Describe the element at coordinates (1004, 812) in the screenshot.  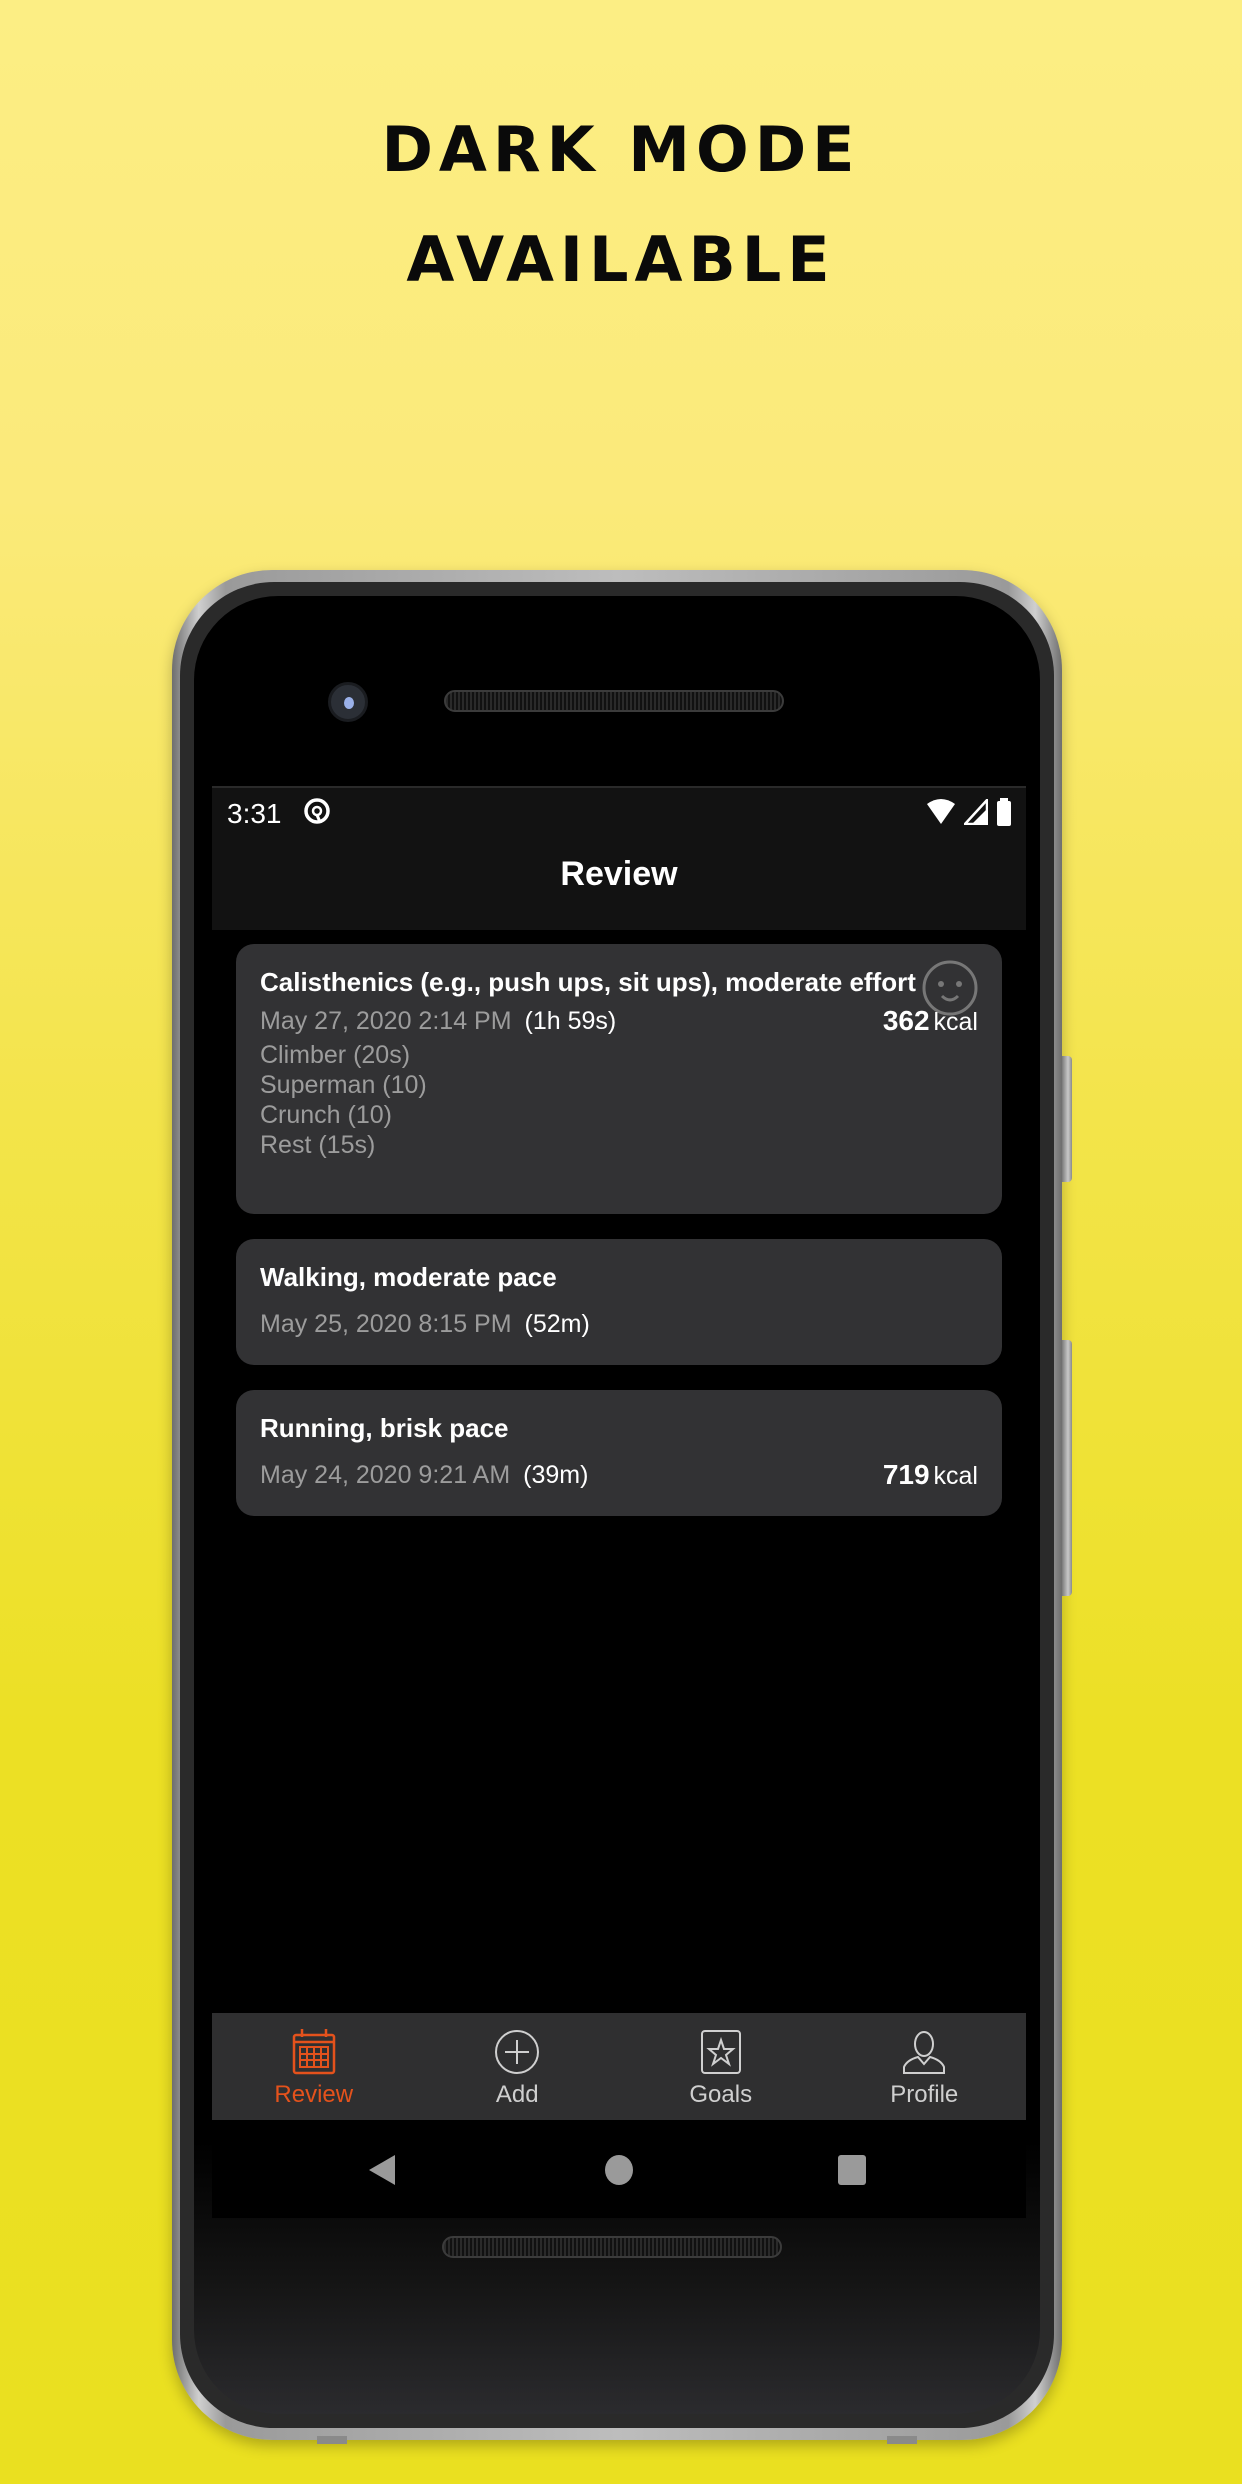
I see `battery-icon` at that location.